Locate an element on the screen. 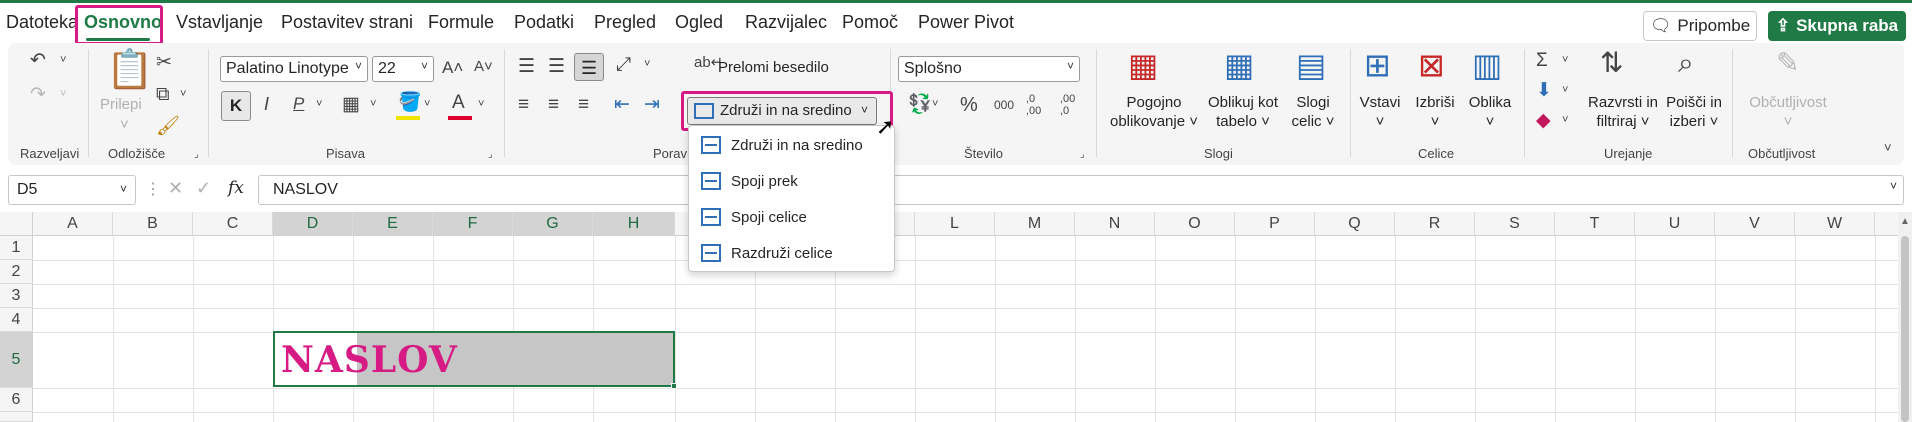 The image size is (1912, 422). column-header: L is located at coordinates (955, 224).